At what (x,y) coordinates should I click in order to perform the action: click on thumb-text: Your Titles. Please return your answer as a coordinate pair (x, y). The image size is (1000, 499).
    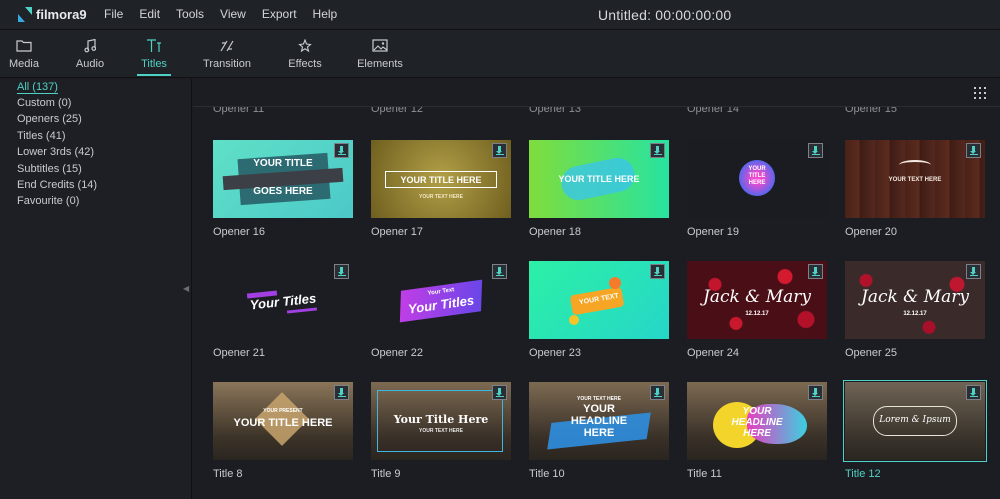
    Looking at the image, I should click on (283, 301).